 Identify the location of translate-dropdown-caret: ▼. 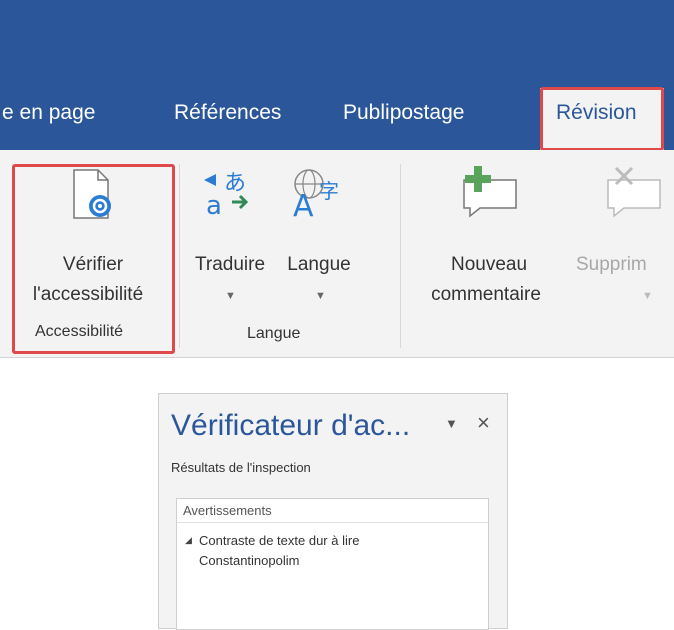
(230, 296).